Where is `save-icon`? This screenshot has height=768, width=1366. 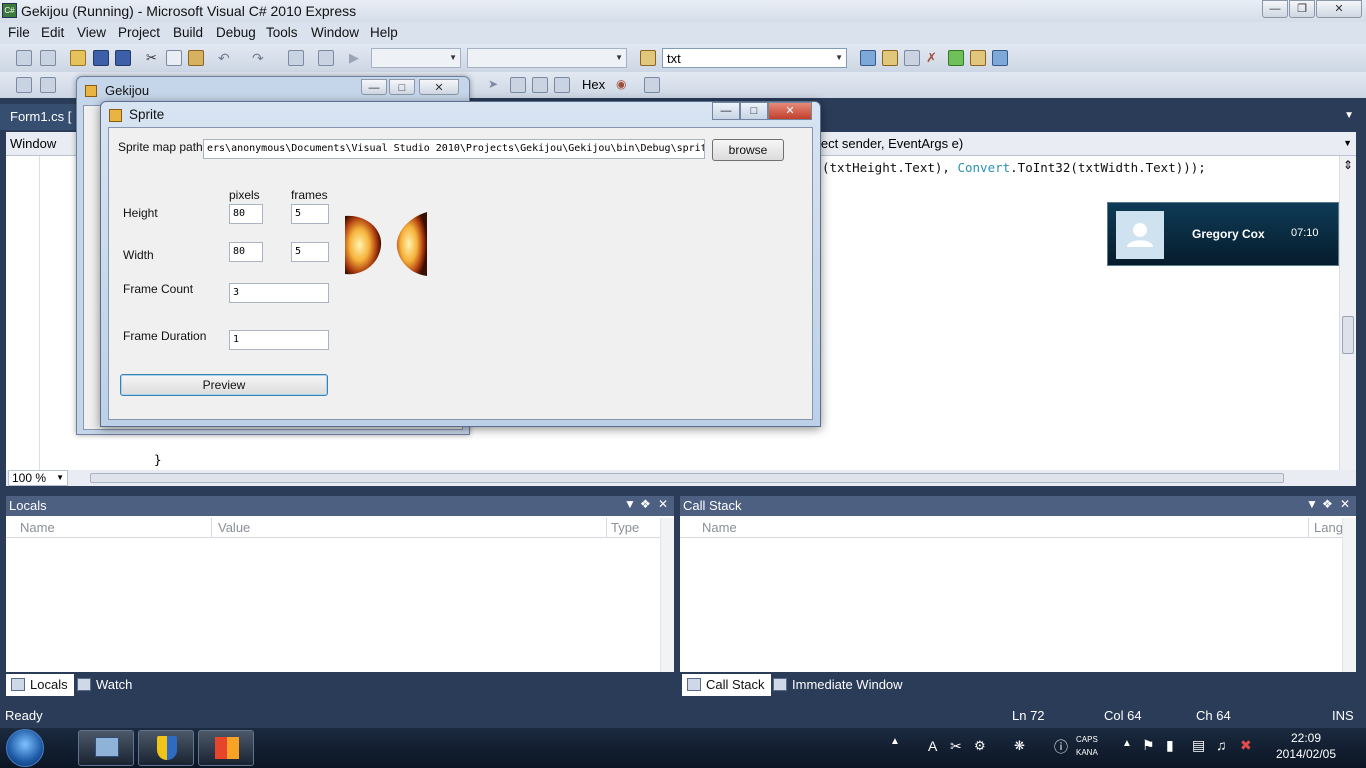 save-icon is located at coordinates (101, 58).